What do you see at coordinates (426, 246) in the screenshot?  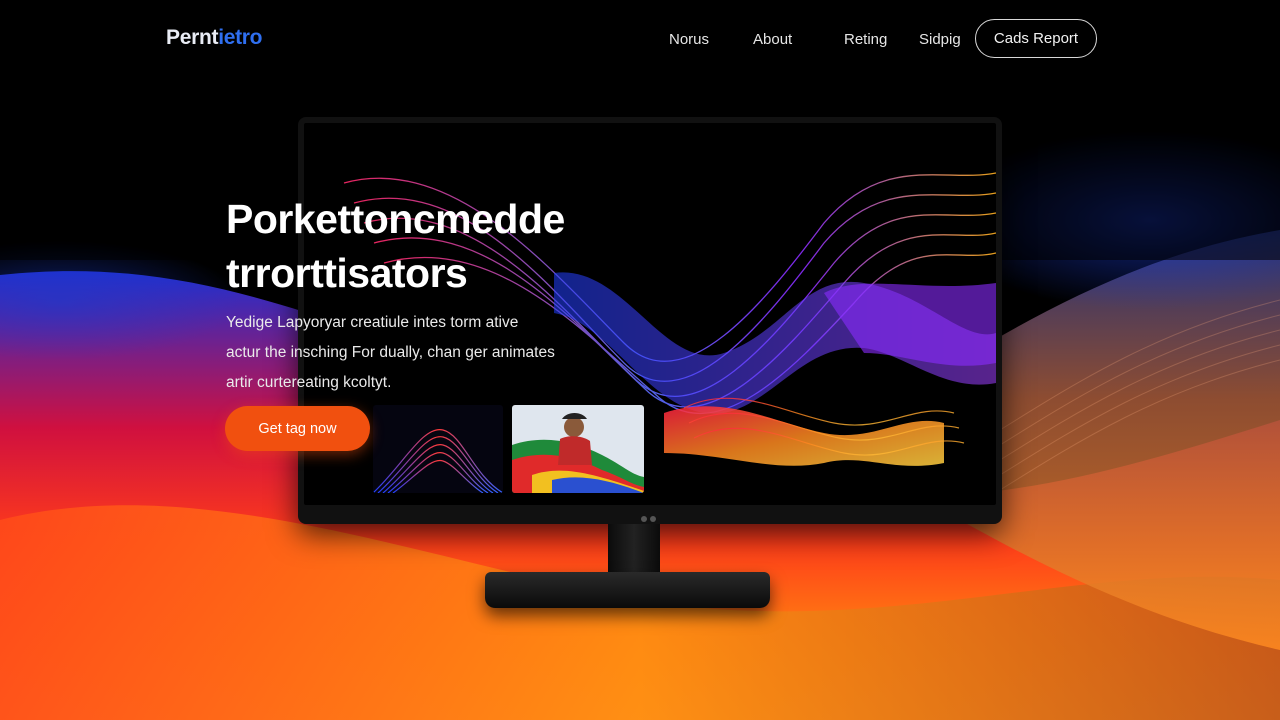 I see `hero-title: Porkettoncmedde trrorttisators` at bounding box center [426, 246].